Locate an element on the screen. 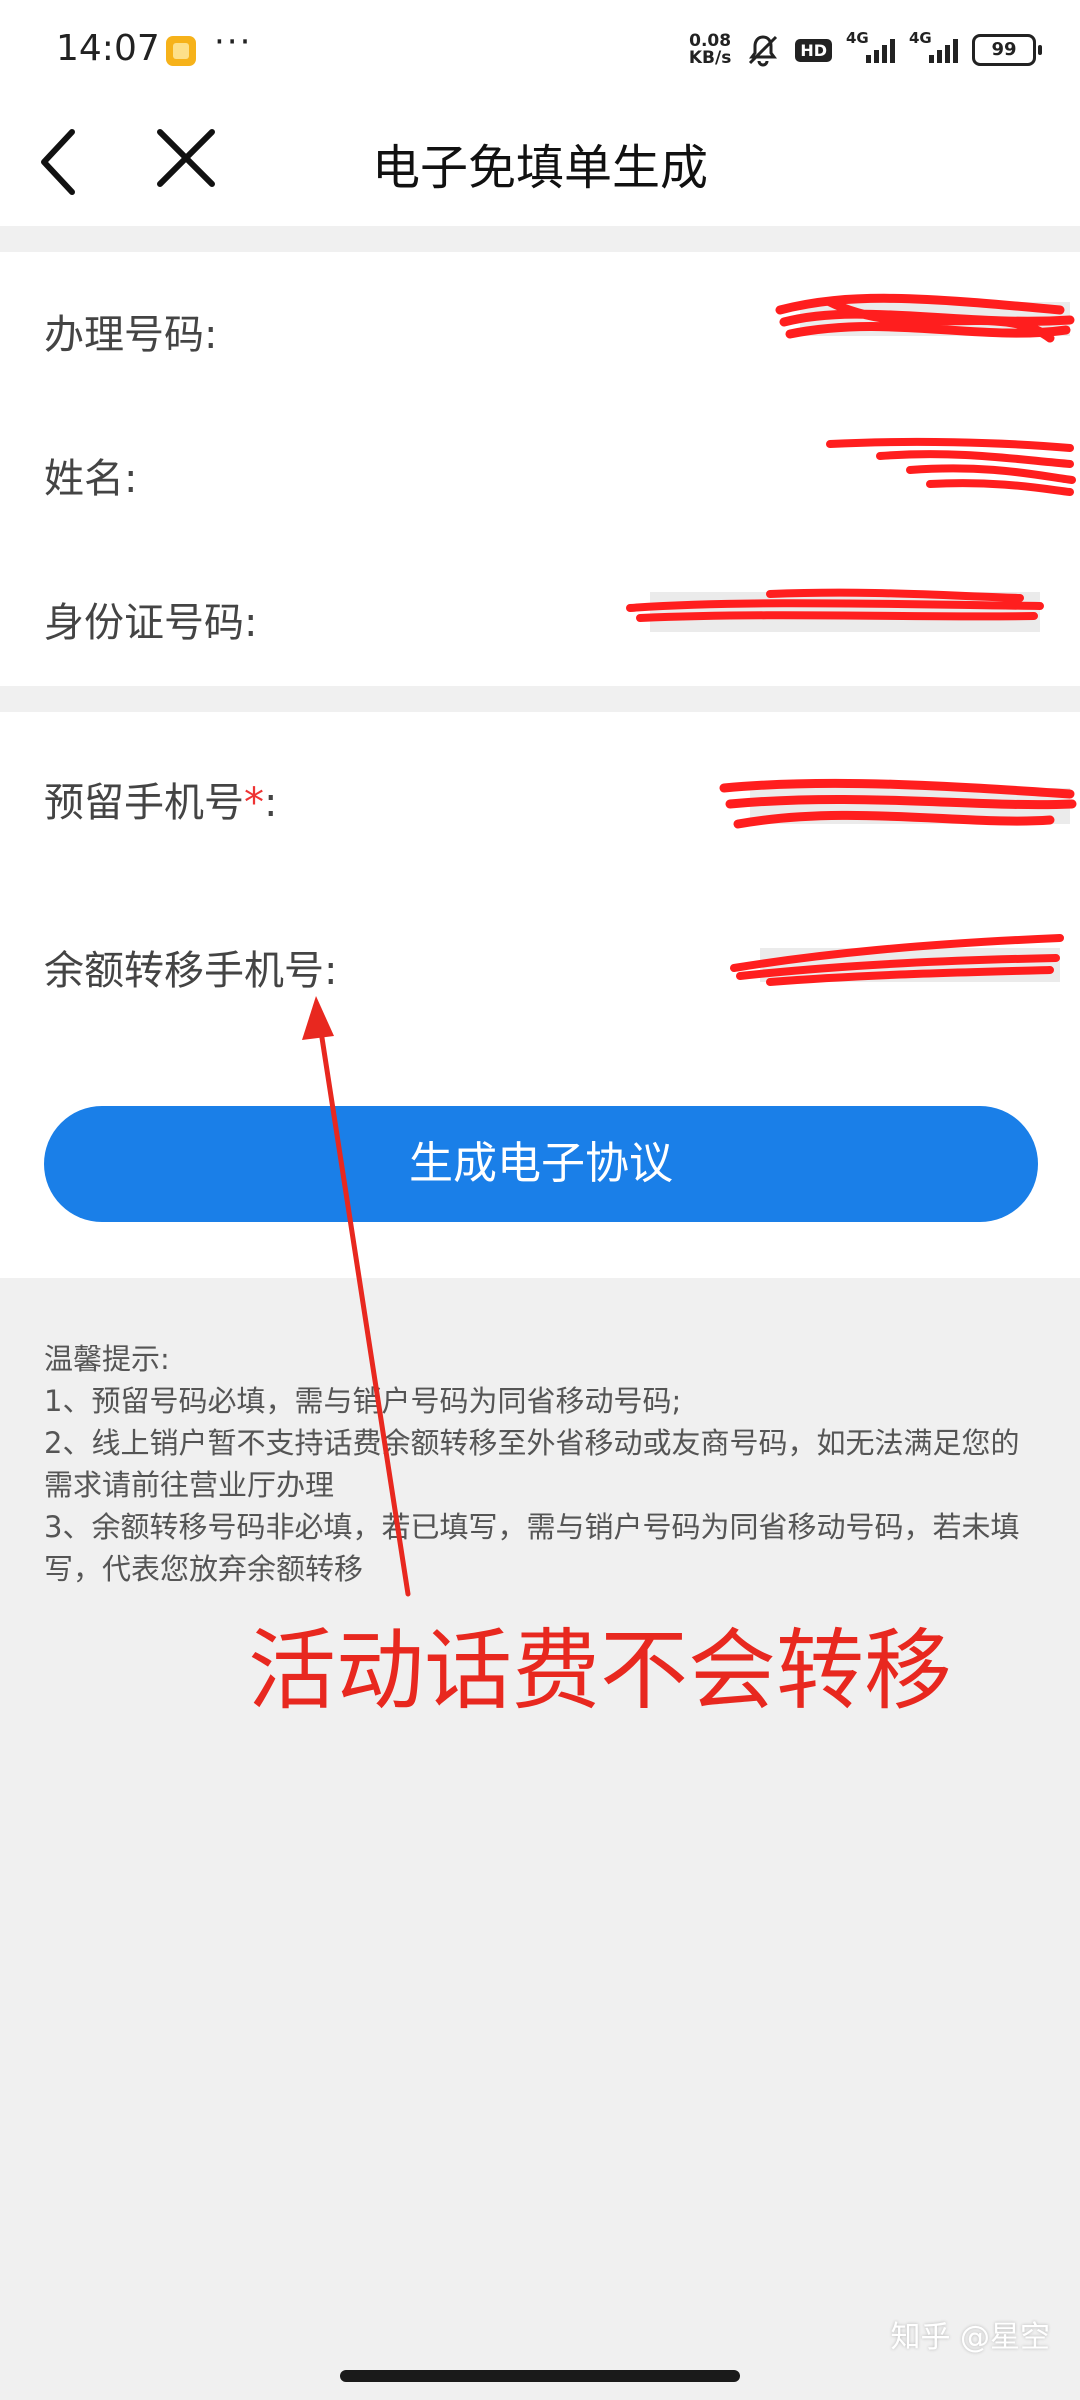  annotation-text: 活动话费不会转移 is located at coordinates (600, 1670).